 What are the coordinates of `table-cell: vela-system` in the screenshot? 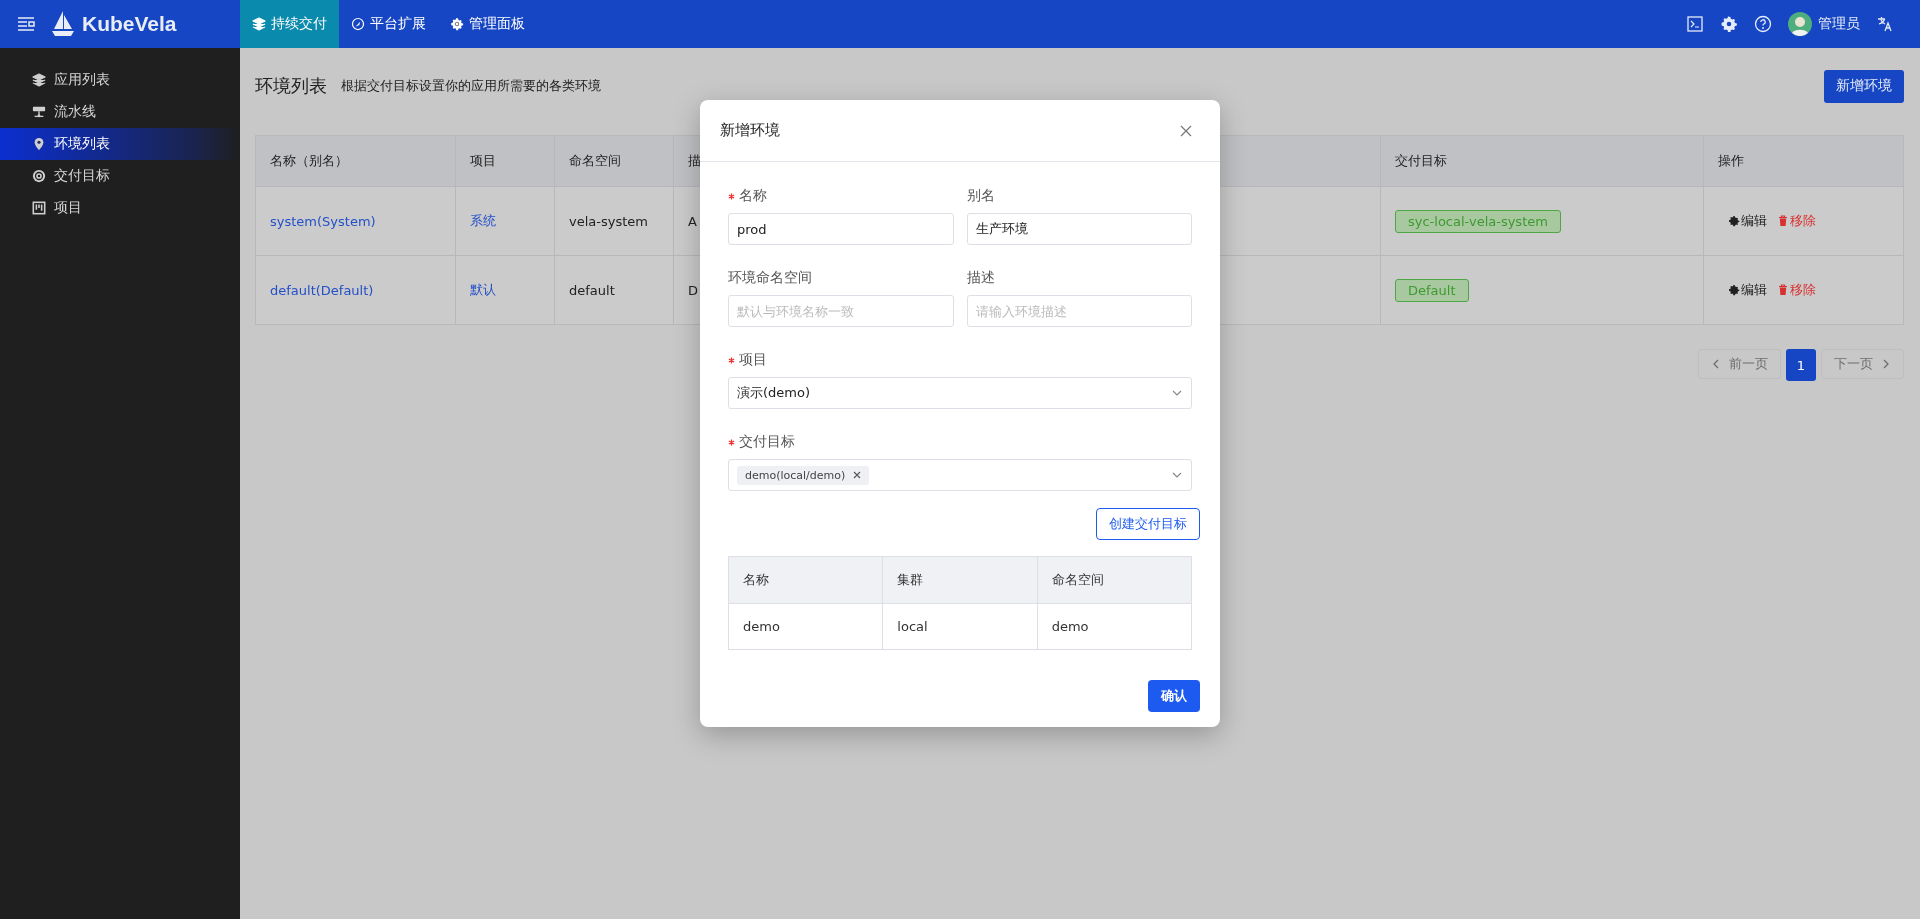 It's located at (614, 221).